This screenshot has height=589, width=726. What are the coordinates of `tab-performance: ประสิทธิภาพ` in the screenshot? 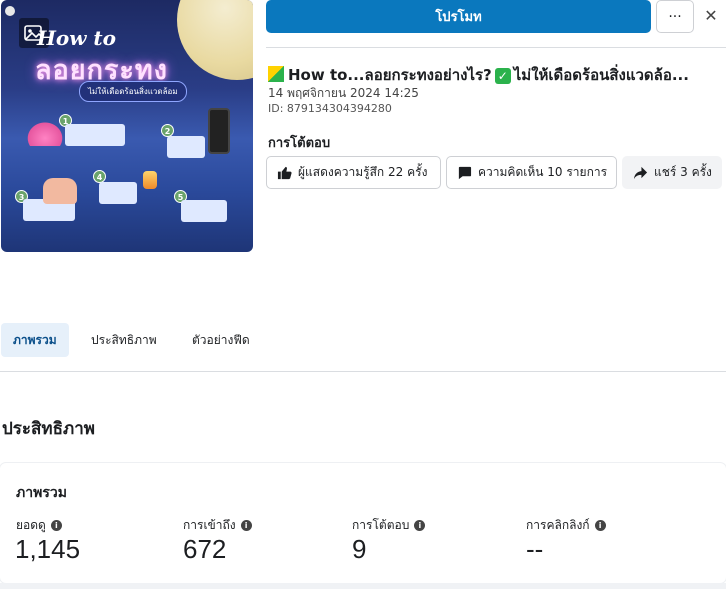 It's located at (124, 340).